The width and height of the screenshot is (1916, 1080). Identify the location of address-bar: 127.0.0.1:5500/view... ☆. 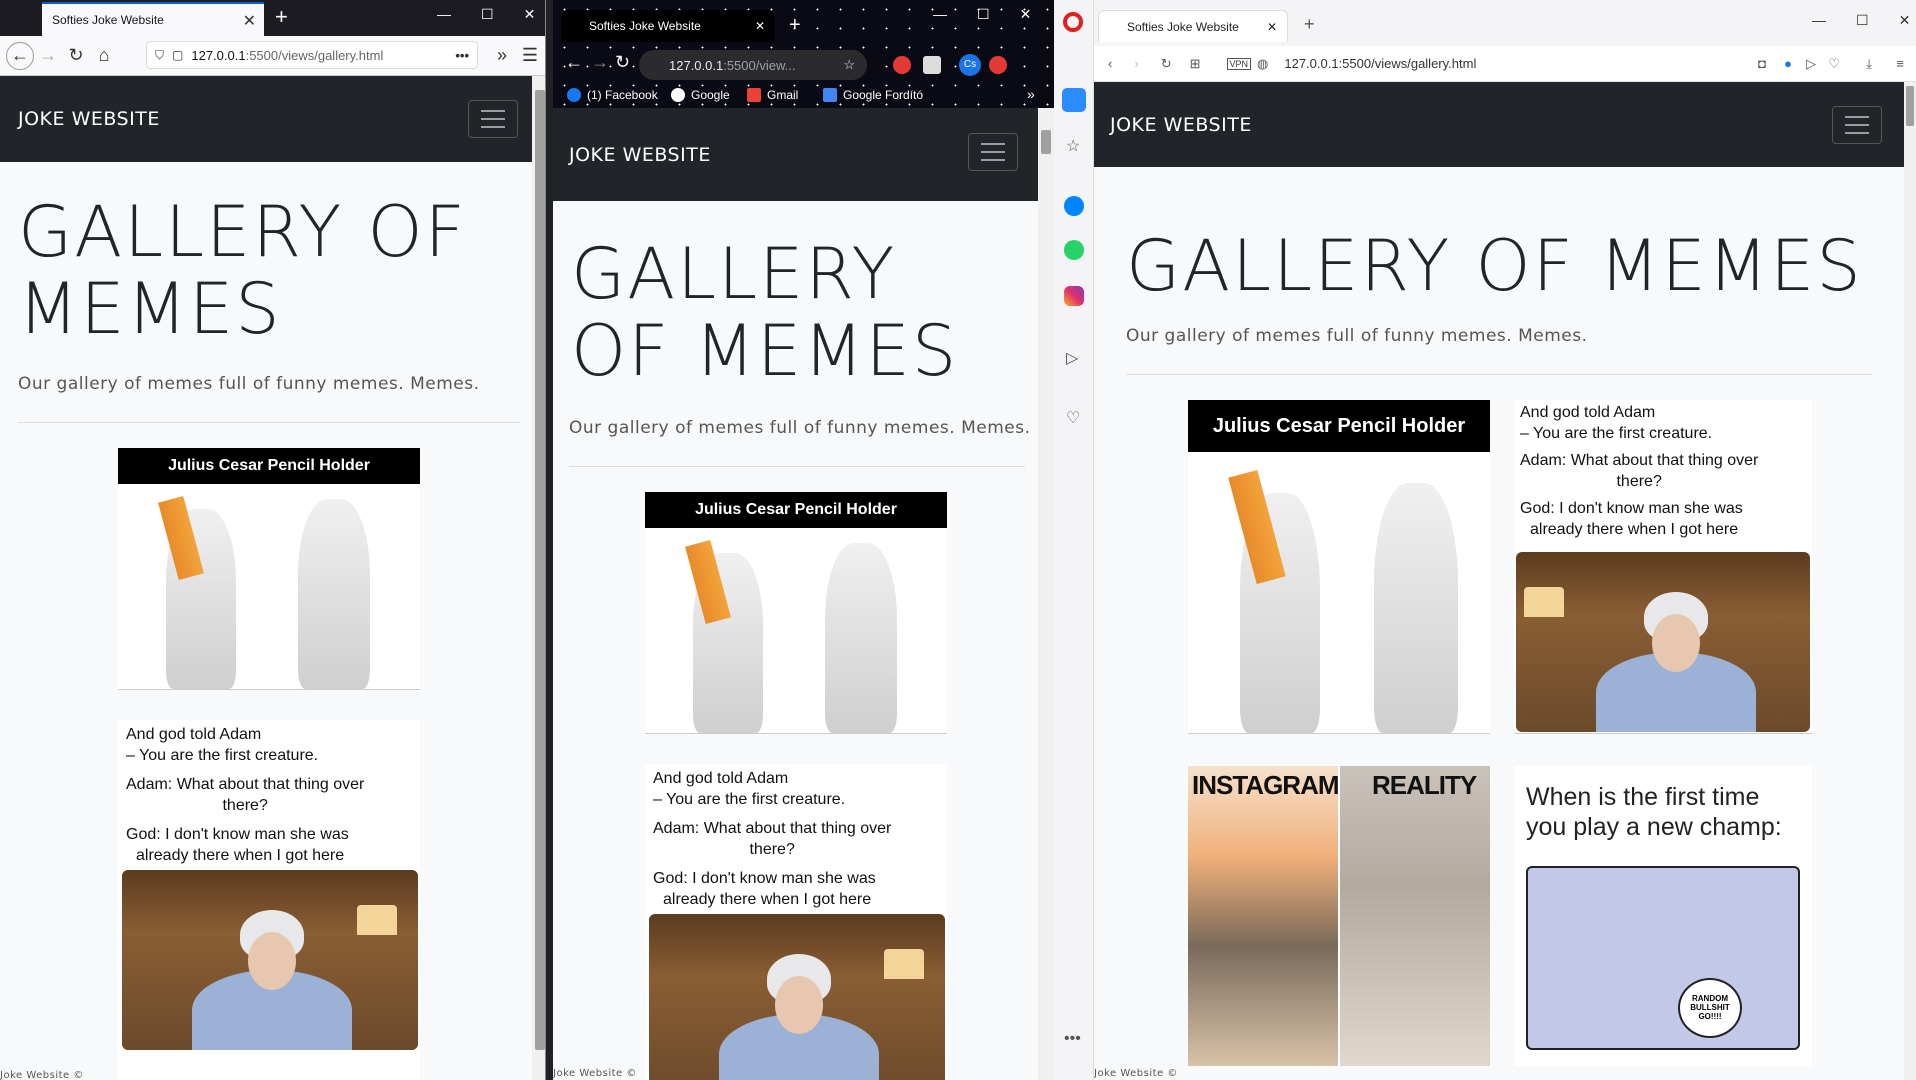
(753, 65).